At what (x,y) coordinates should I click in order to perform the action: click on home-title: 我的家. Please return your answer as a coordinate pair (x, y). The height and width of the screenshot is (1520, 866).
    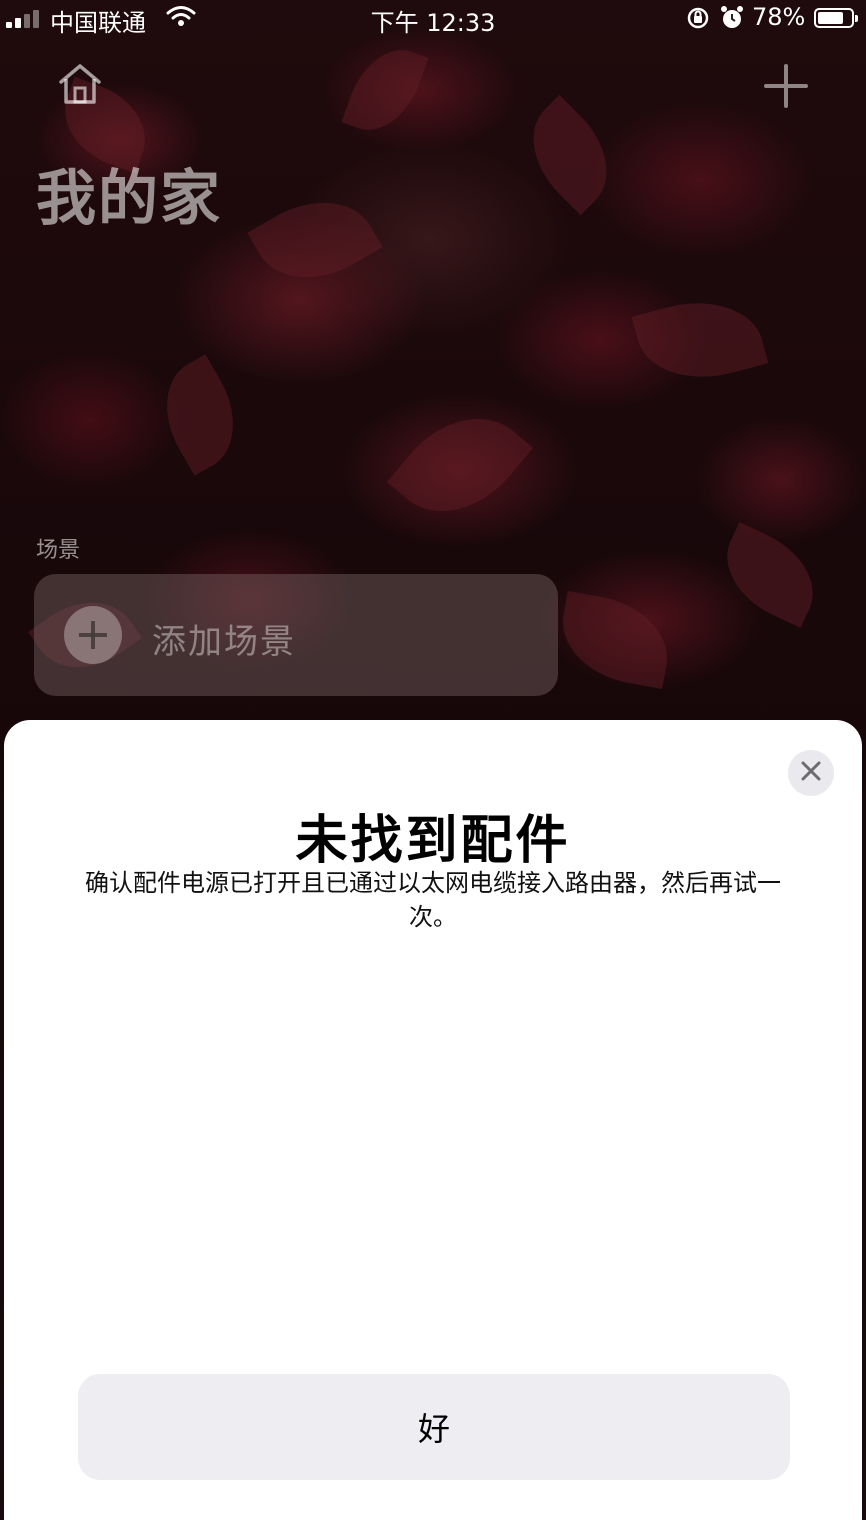
    Looking at the image, I should click on (129, 199).